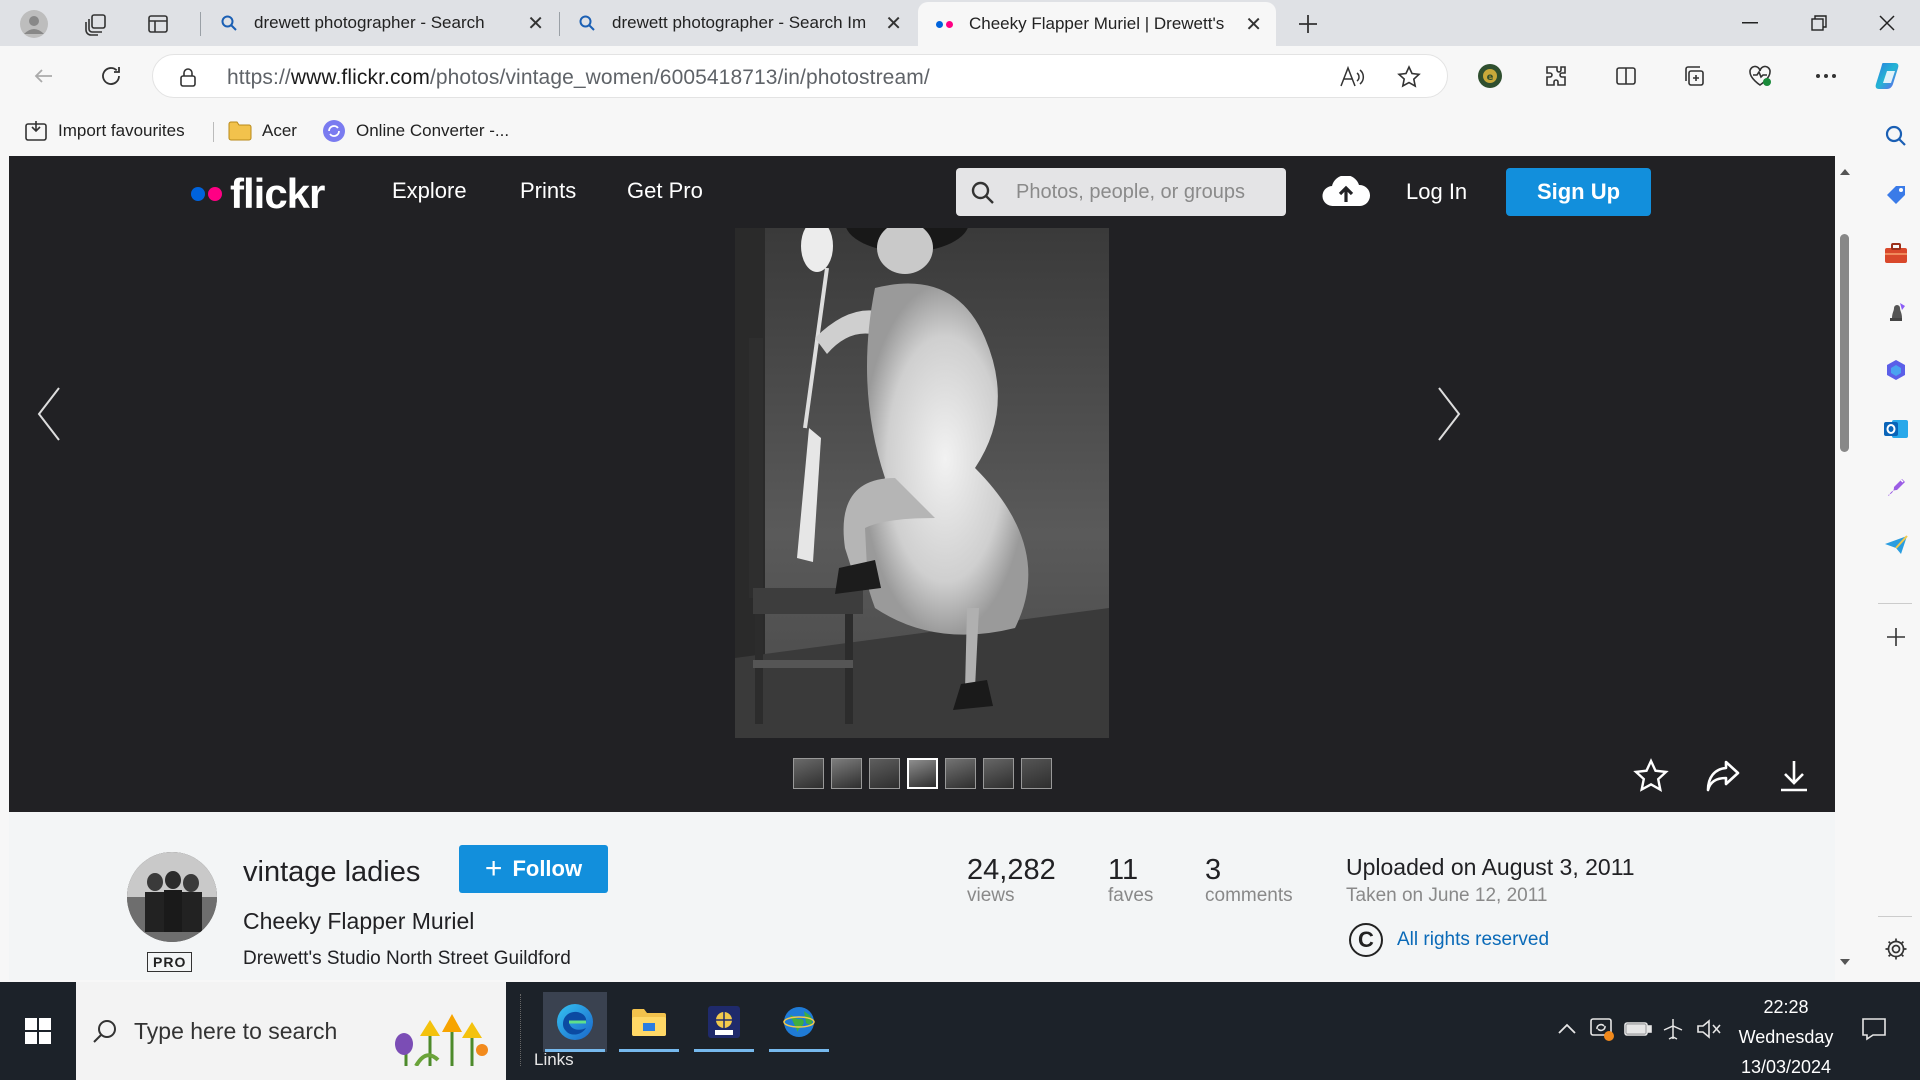 The image size is (1920, 1080). I want to click on edge-sidebar, so click(1895, 544).